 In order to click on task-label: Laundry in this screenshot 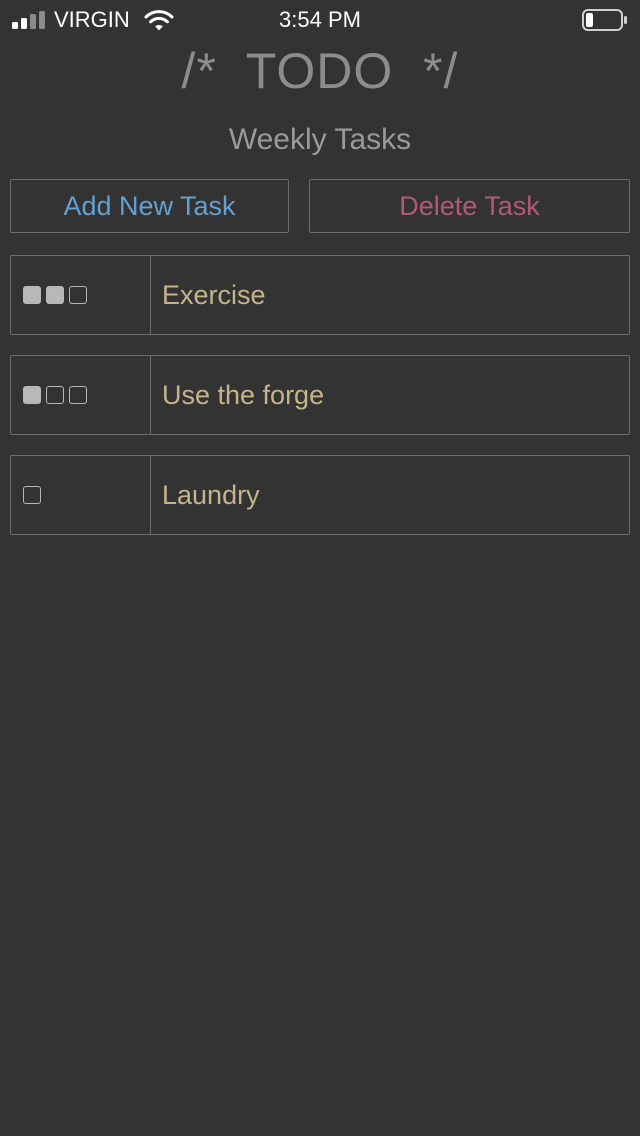, I will do `click(205, 495)`.